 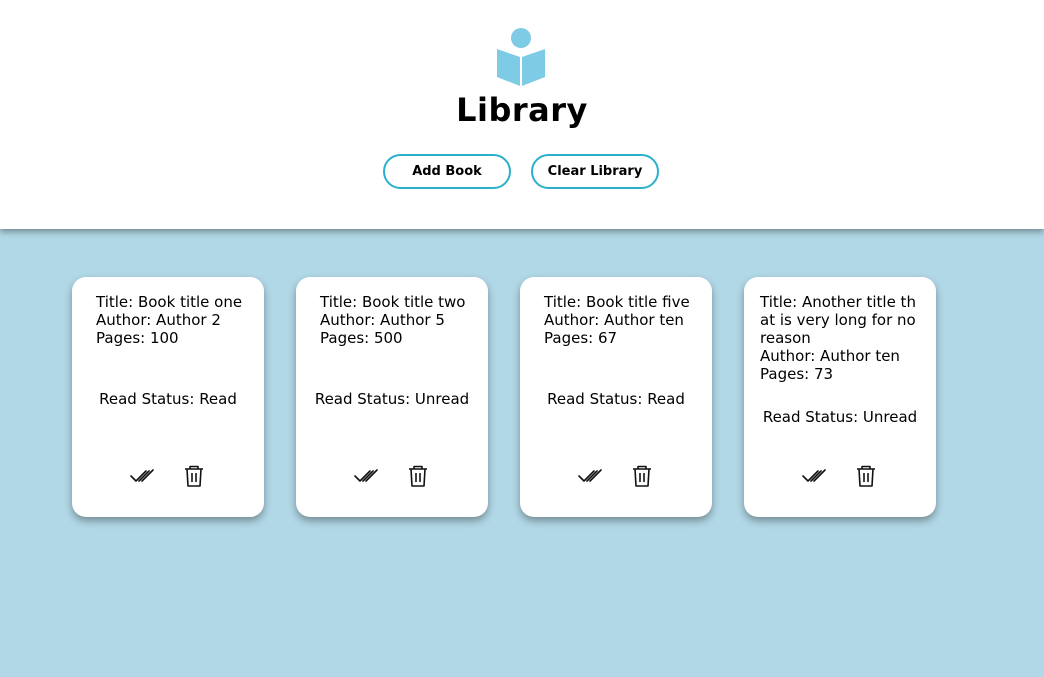 What do you see at coordinates (361, 338) in the screenshot?
I see `book-pages: Pages: 500` at bounding box center [361, 338].